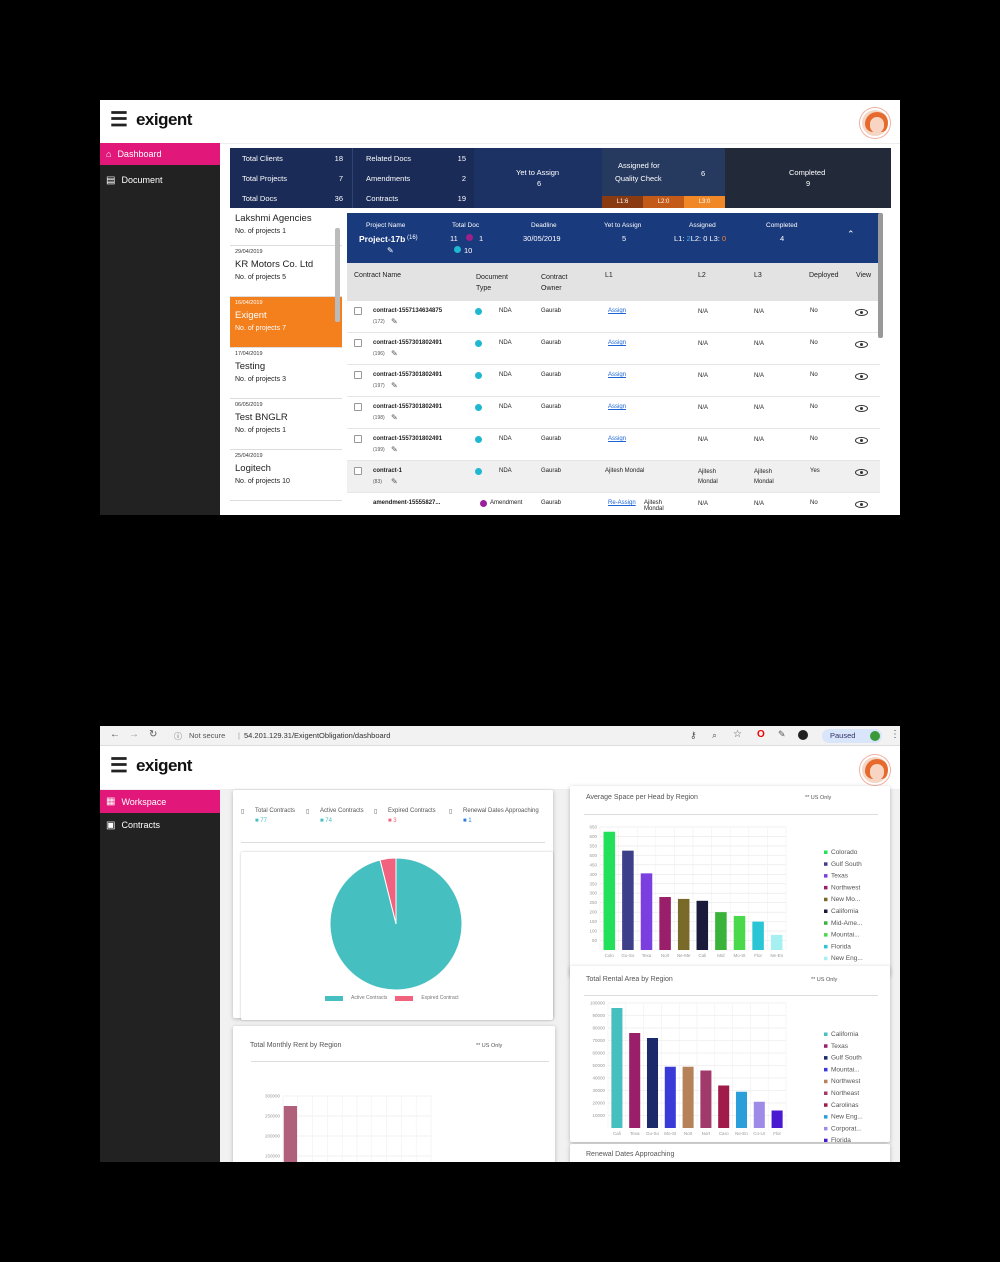 The image size is (1000, 1262). I want to click on assignee-l3: N/A, so click(759, 344).